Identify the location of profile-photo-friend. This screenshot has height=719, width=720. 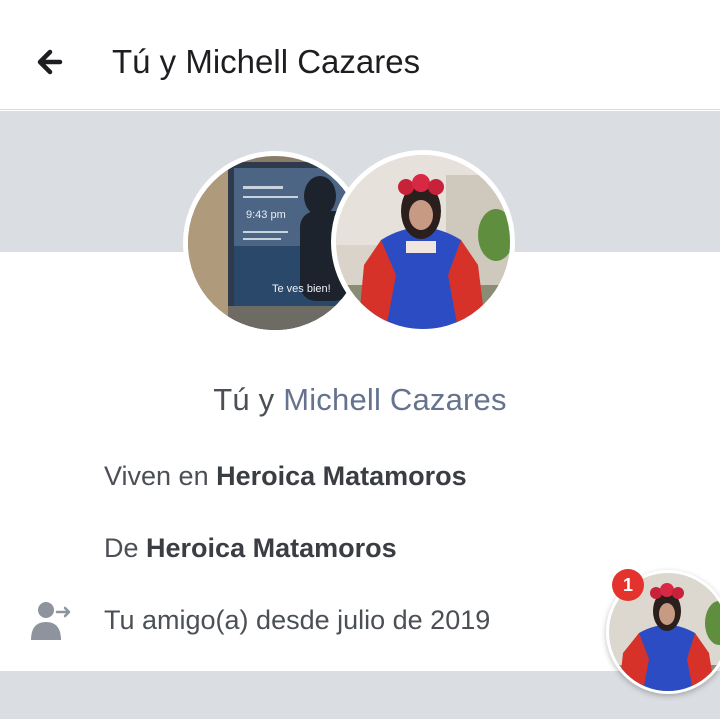
(423, 242).